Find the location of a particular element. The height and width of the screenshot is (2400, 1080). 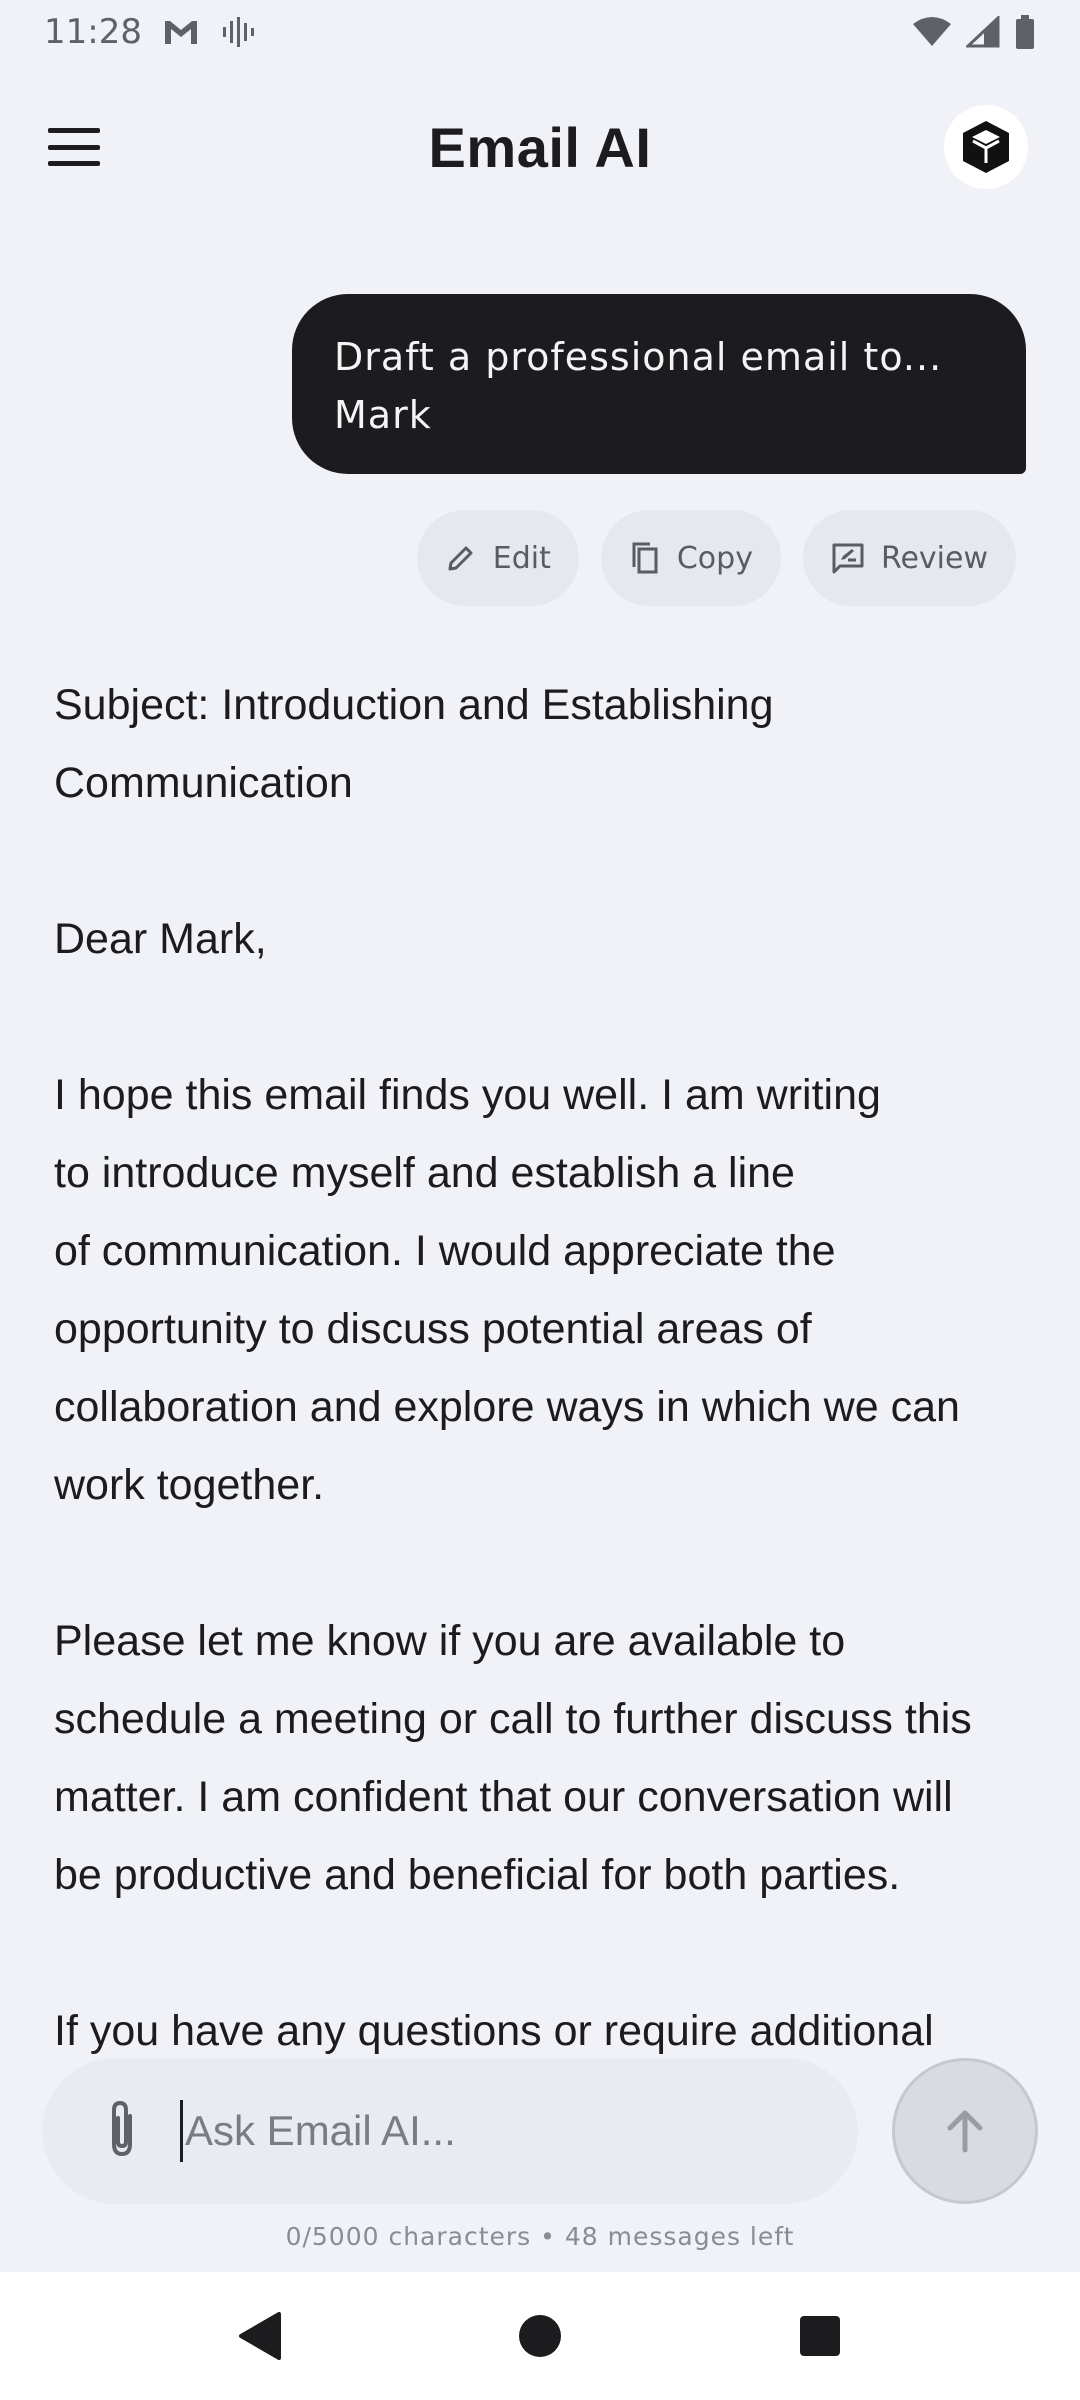

arrow-up-icon is located at coordinates (965, 2131).